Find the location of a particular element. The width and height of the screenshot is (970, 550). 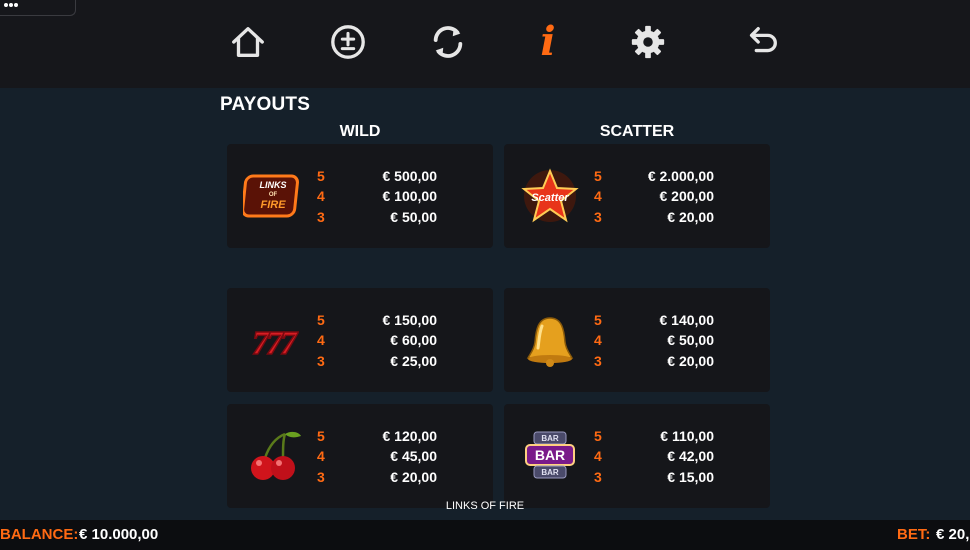

scatter-star-icon: Scatter is located at coordinates (550, 195).